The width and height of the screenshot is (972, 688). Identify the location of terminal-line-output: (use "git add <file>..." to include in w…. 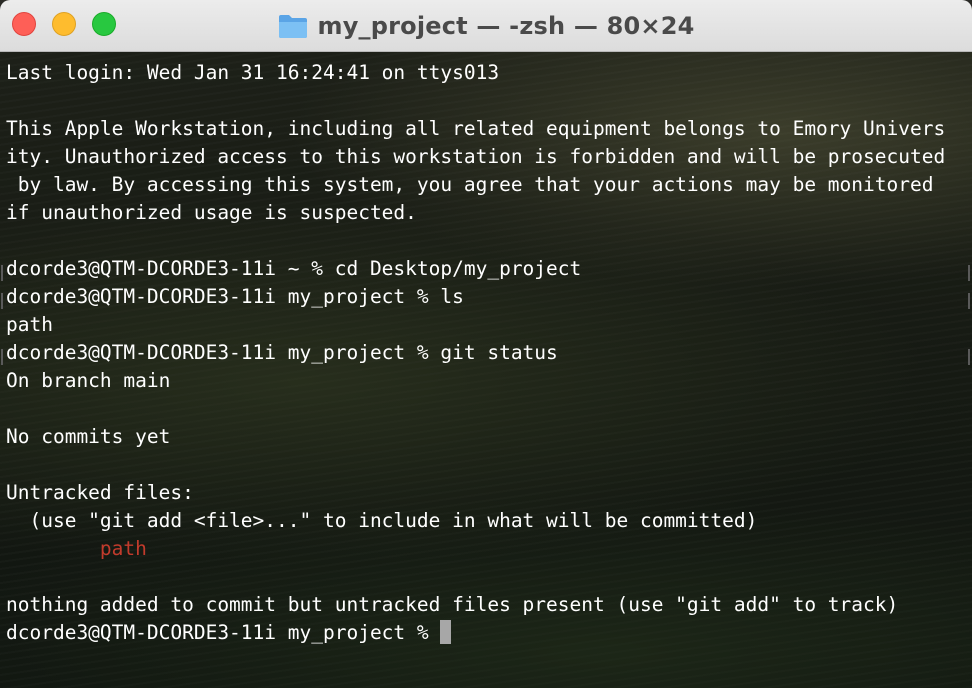
(382, 520).